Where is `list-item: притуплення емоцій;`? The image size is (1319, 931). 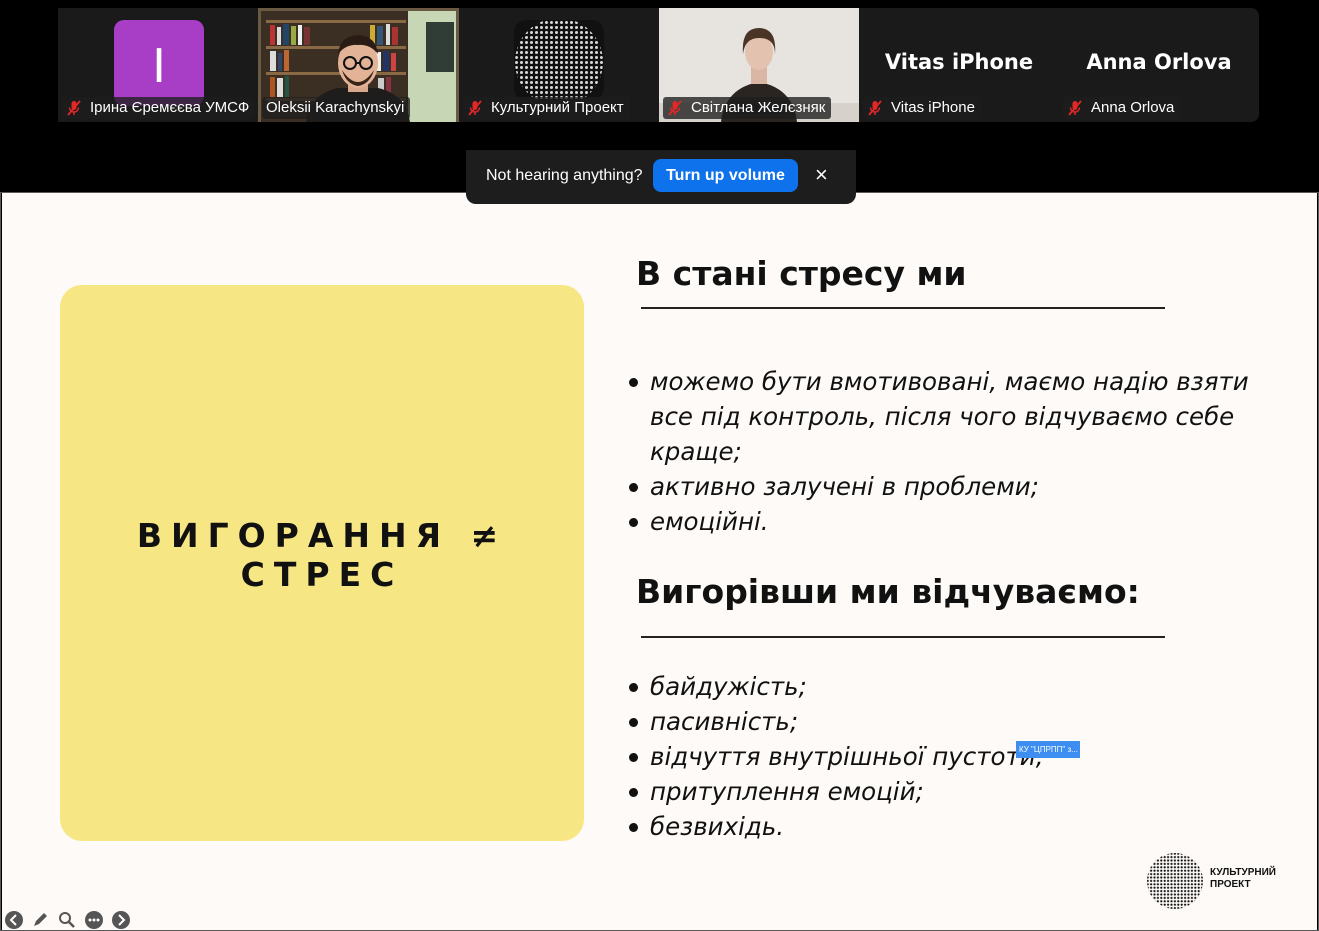
list-item: притуплення емоцій; is located at coordinates (956, 791).